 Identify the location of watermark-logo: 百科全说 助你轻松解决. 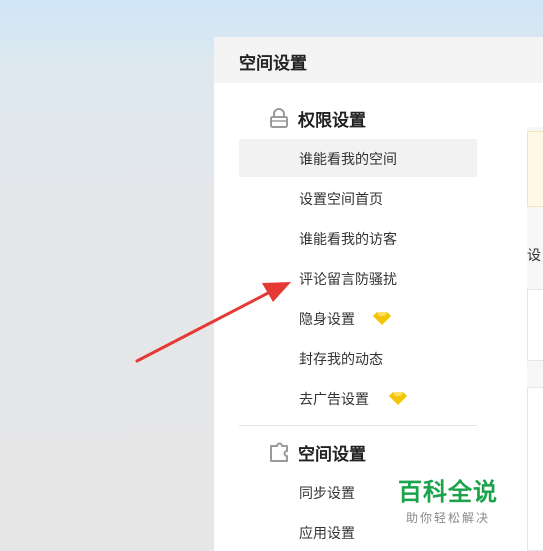
(448, 499).